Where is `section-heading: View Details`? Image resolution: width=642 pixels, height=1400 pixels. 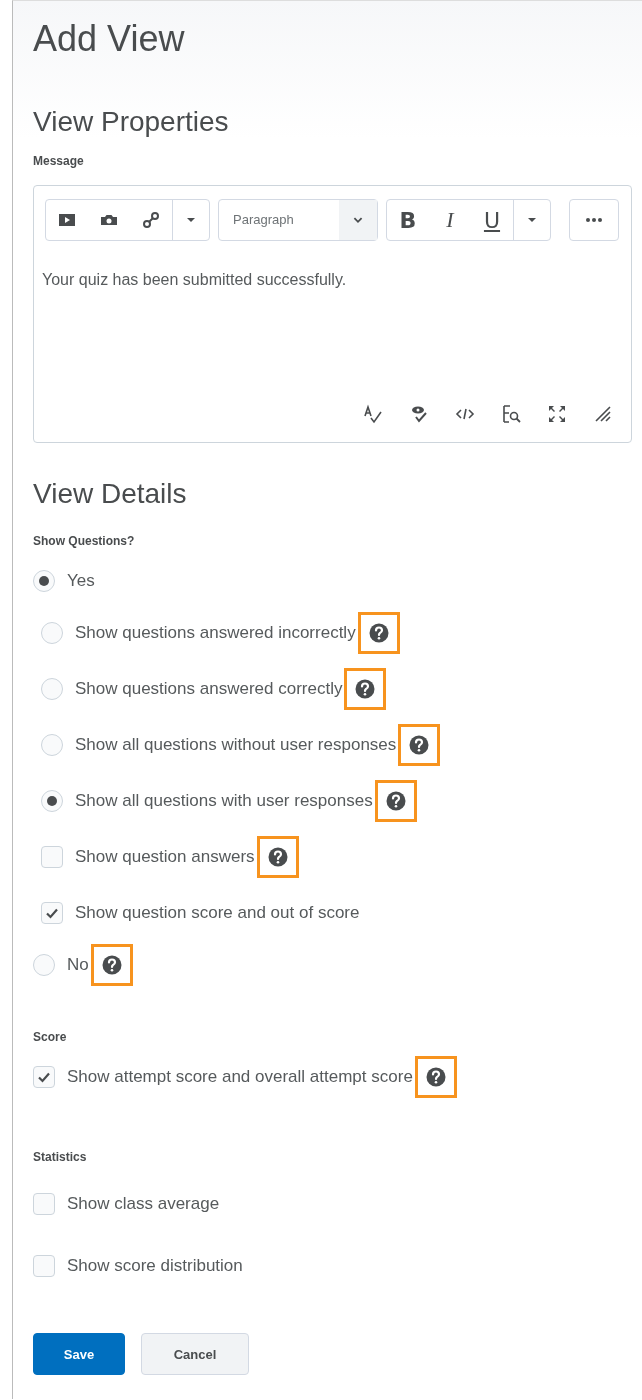
section-heading: View Details is located at coordinates (110, 494).